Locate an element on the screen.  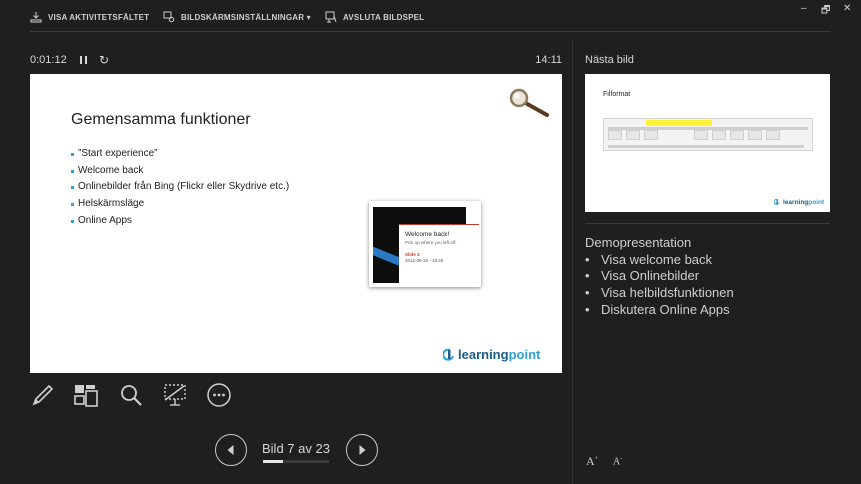
display-settings-label: BILDSKÄRMSINSTÄLLNINGAR ▾ is located at coordinates (246, 17).